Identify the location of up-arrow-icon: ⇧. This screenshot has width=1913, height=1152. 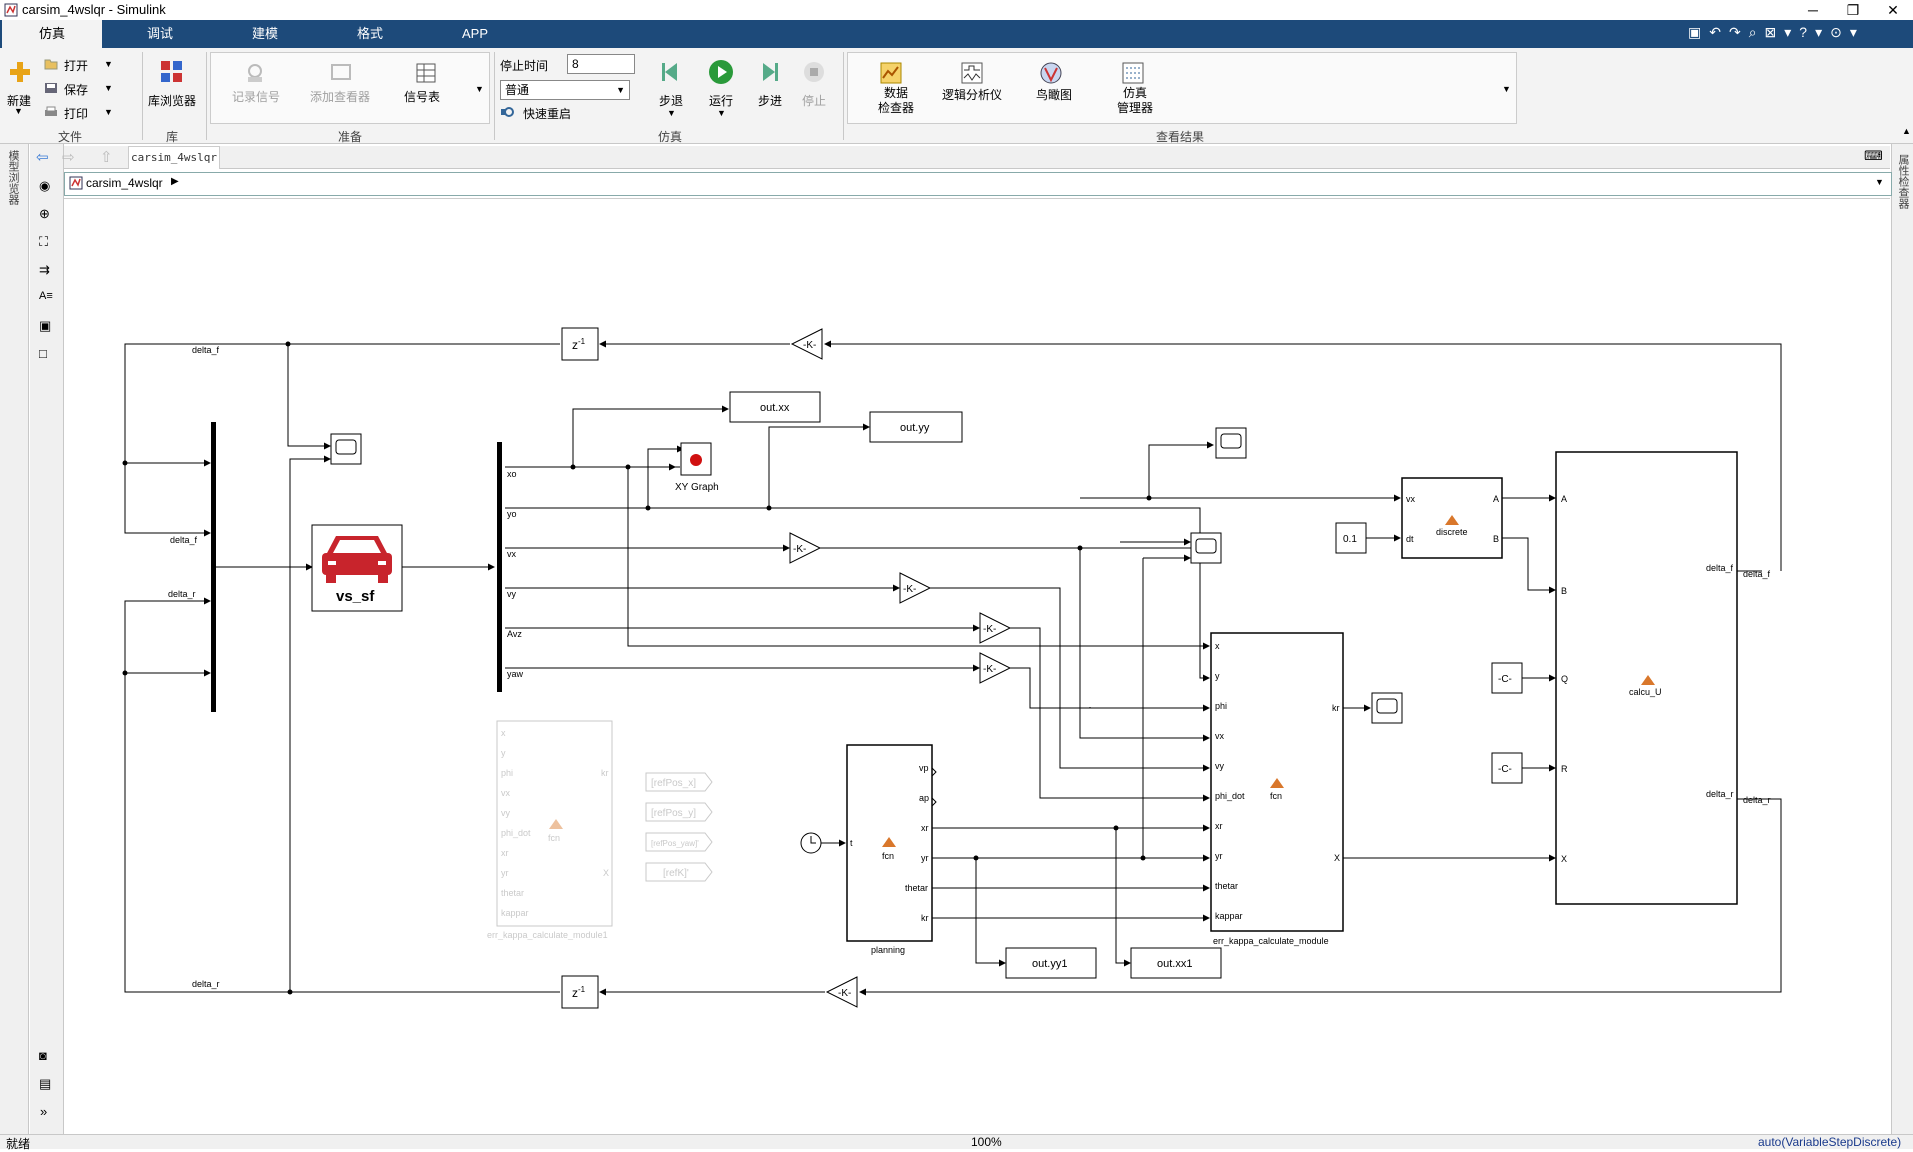
(106, 157).